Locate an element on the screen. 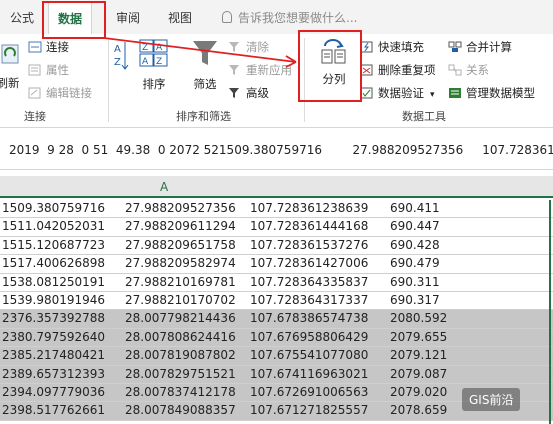  watermark: GIS前沿 is located at coordinates (491, 399).